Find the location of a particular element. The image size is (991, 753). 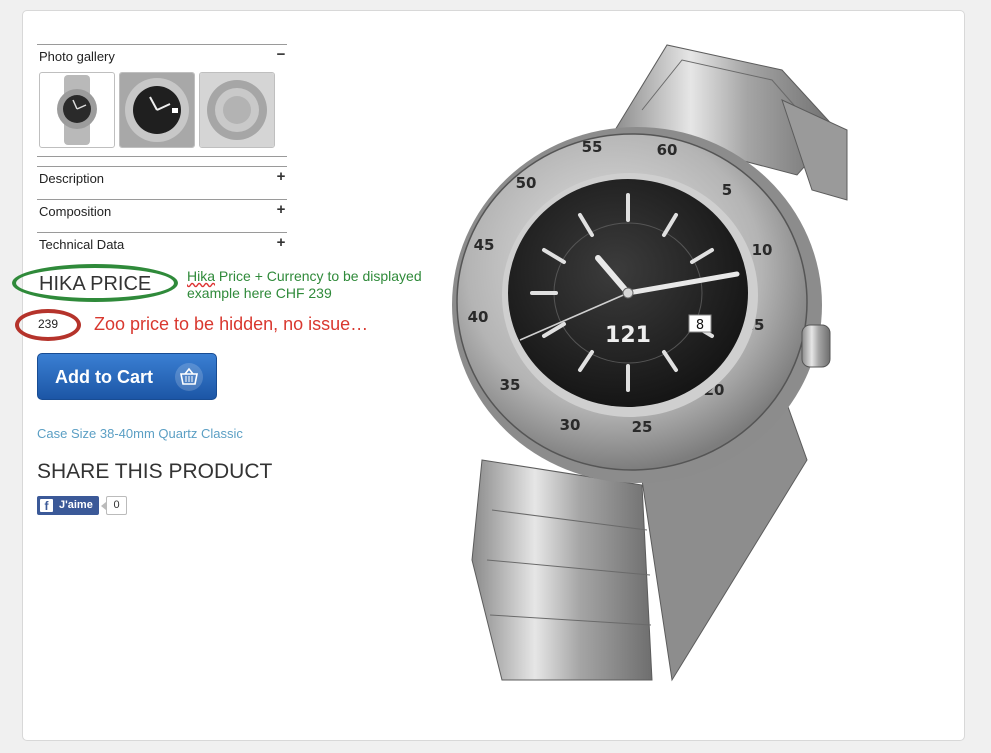

svg-text: 10 is located at coordinates (762, 250).